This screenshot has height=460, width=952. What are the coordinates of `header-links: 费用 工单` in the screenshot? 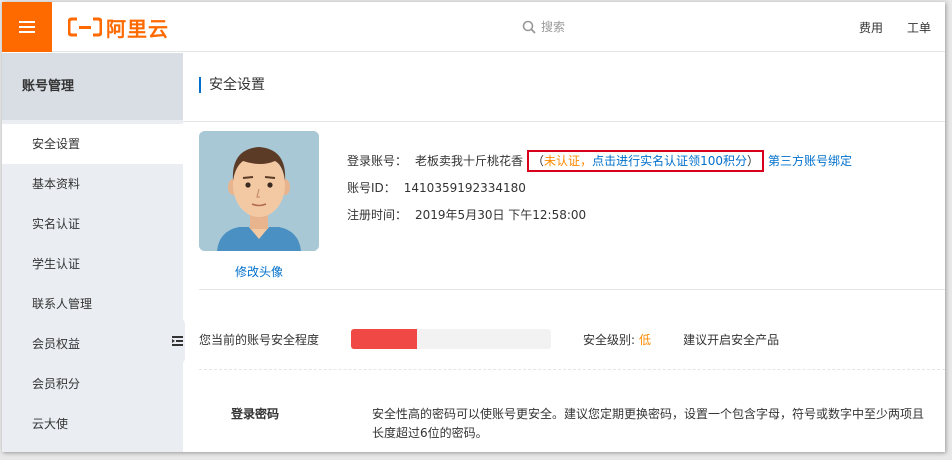 It's located at (895, 27).